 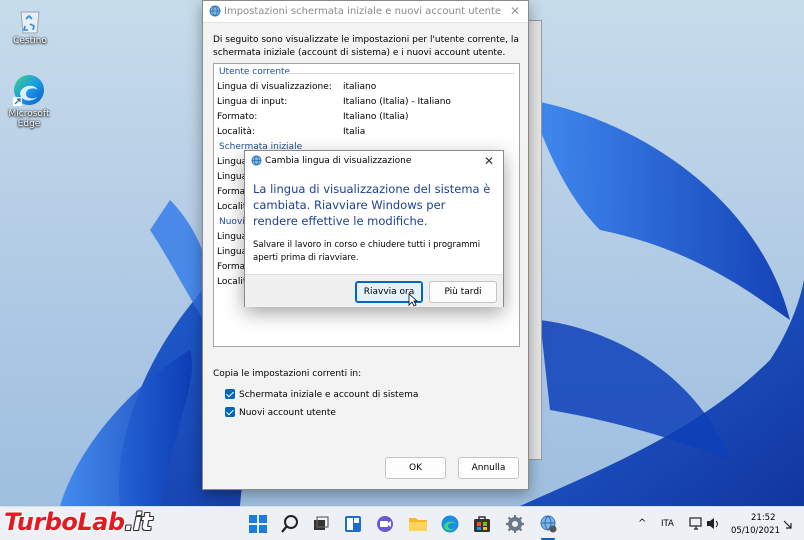 What do you see at coordinates (463, 292) in the screenshot?
I see `later-button: Più tardi` at bounding box center [463, 292].